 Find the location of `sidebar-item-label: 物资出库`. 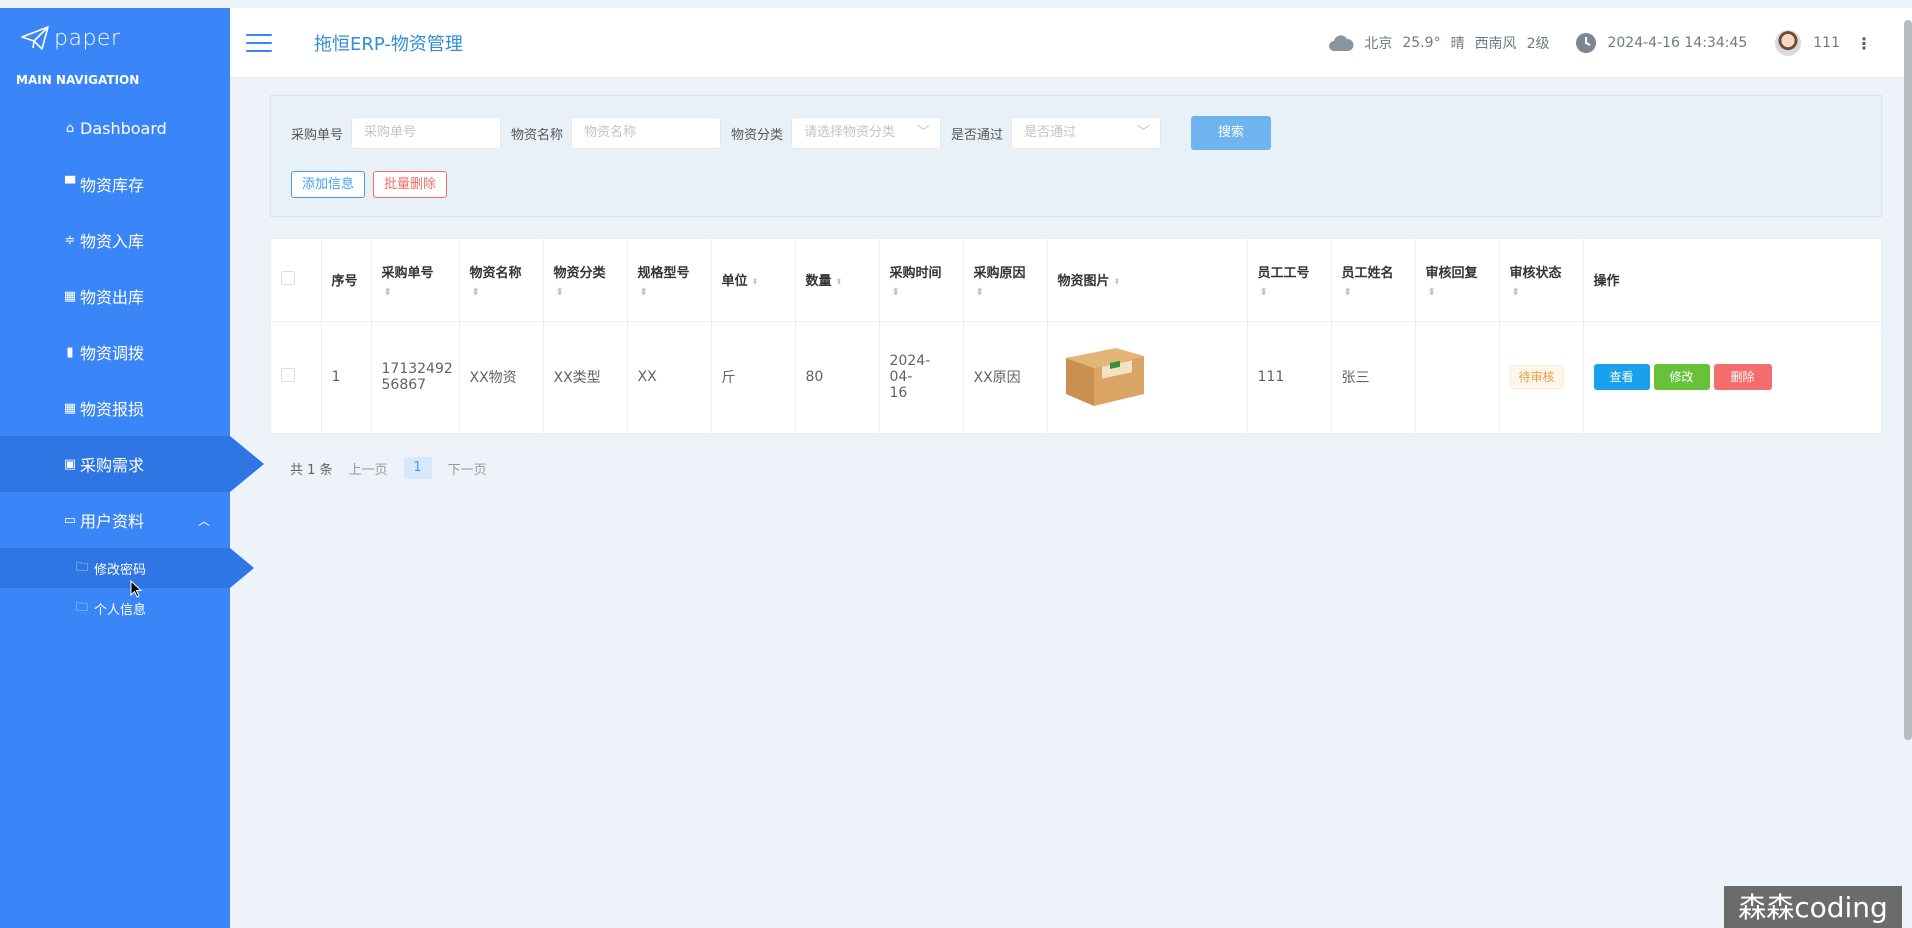

sidebar-item-label: 物资出库 is located at coordinates (112, 297).